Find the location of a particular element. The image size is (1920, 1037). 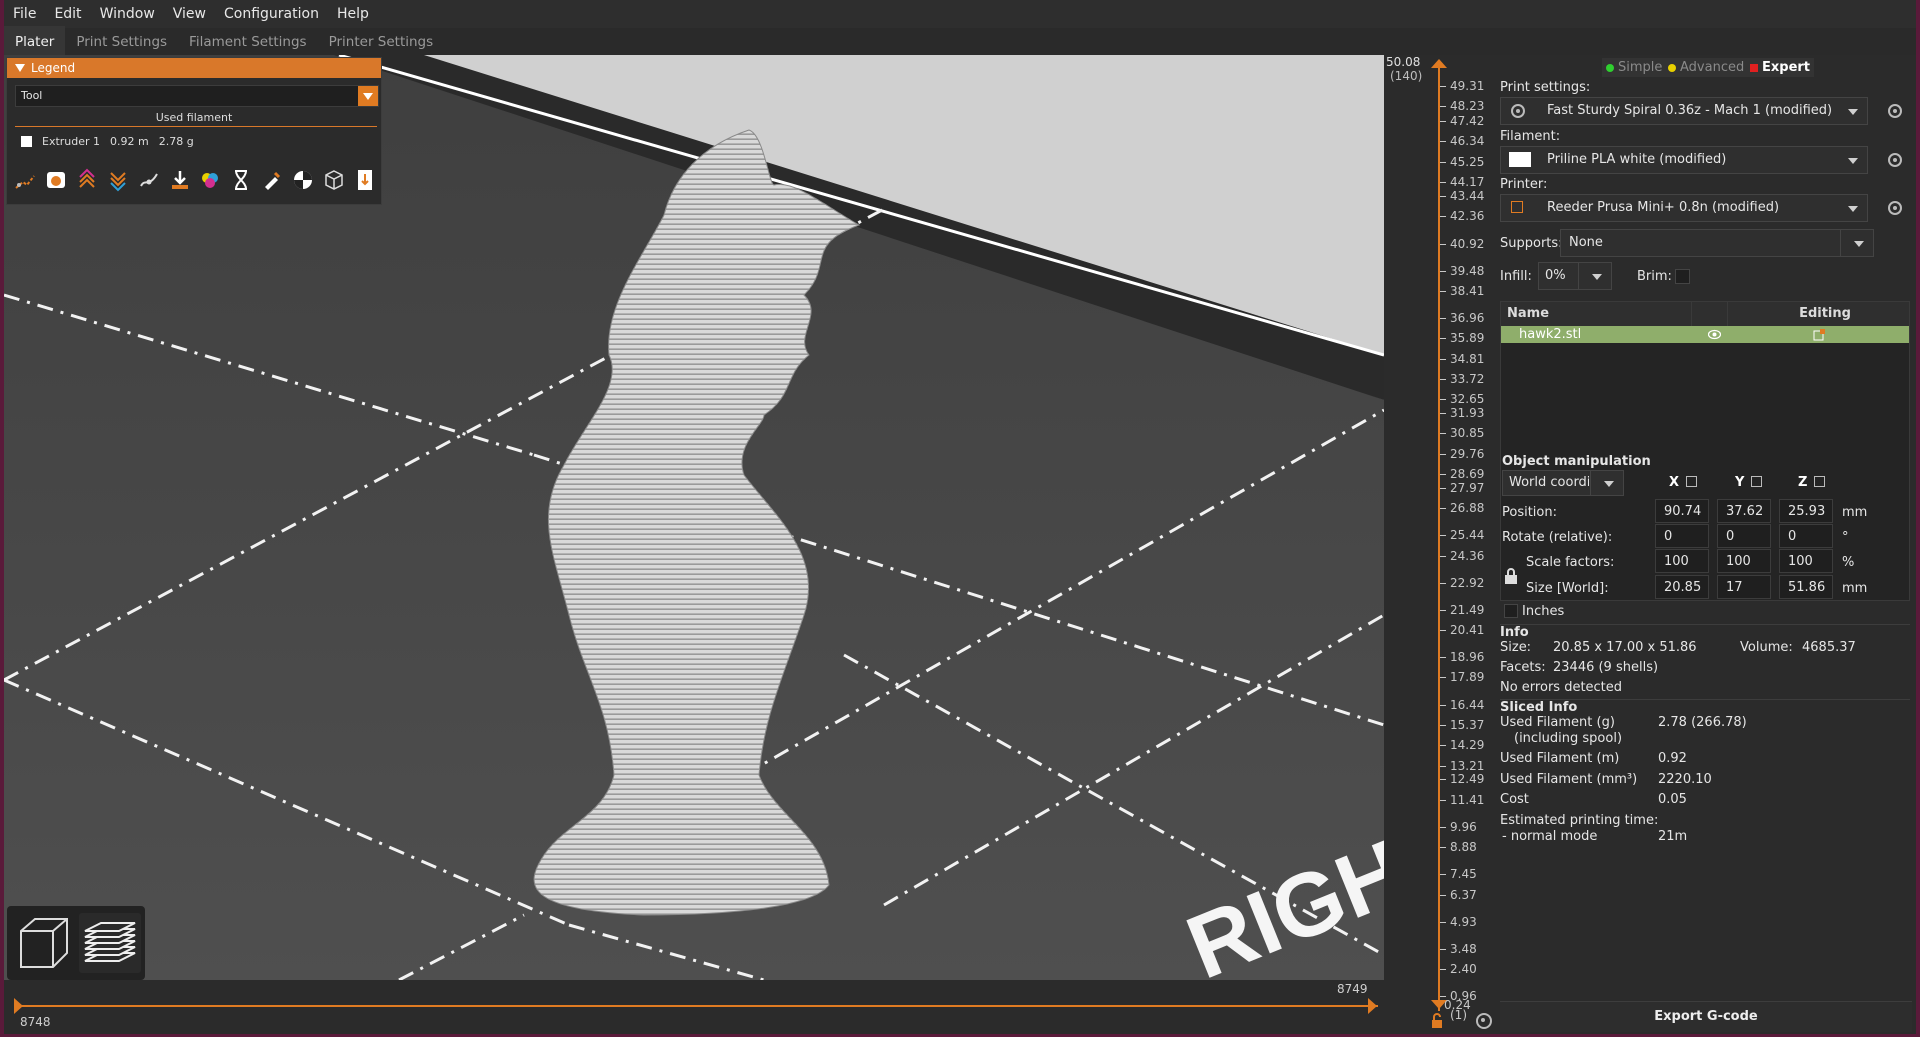

3d-view-icon is located at coordinates (43, 943).